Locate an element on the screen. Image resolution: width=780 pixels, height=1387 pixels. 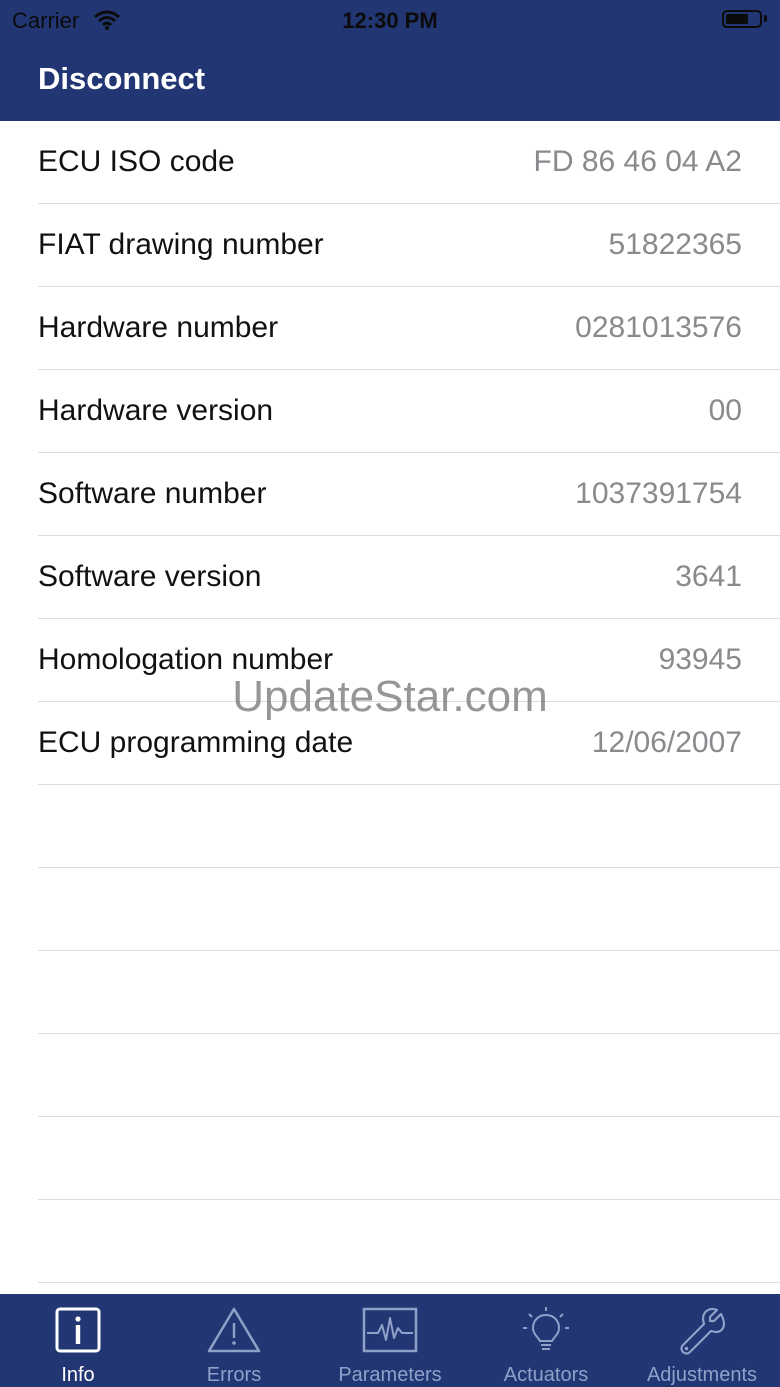
list-item: Software number 1037391754 is located at coordinates (390, 494).